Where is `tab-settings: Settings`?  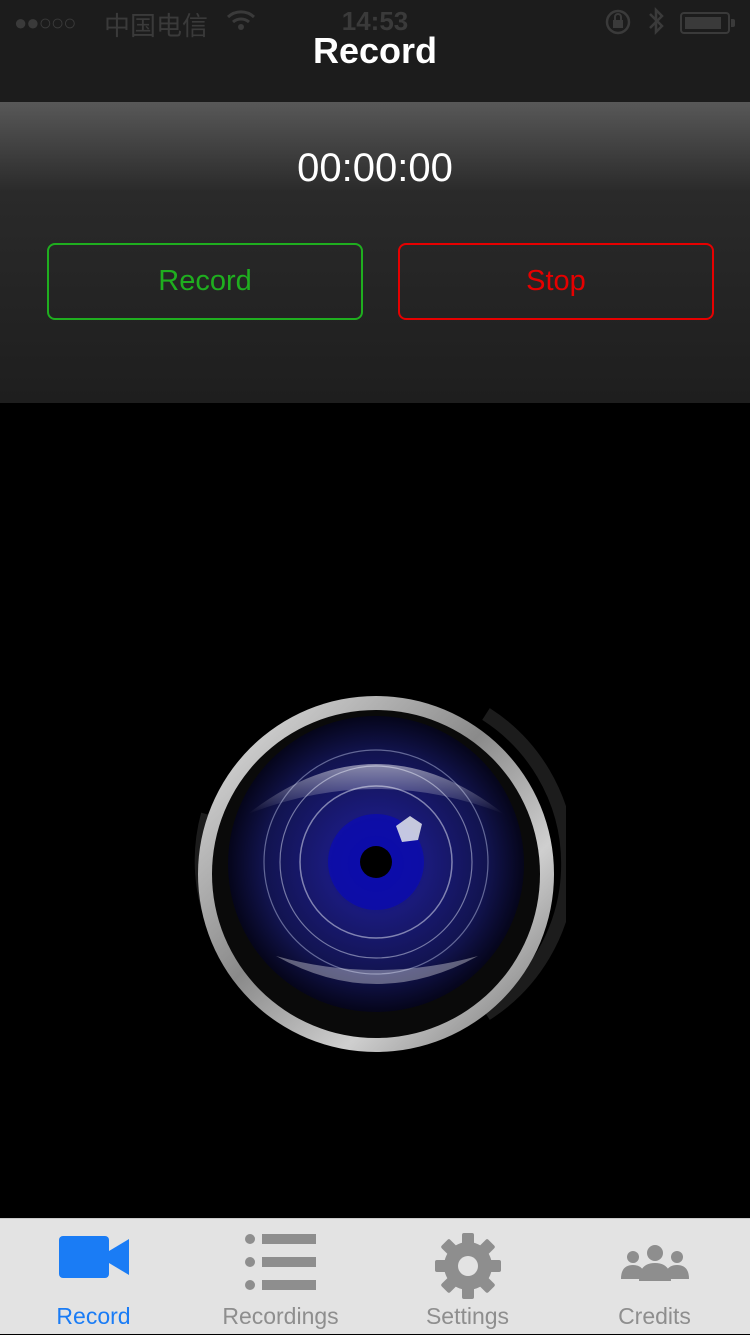 tab-settings: Settings is located at coordinates (467, 1277).